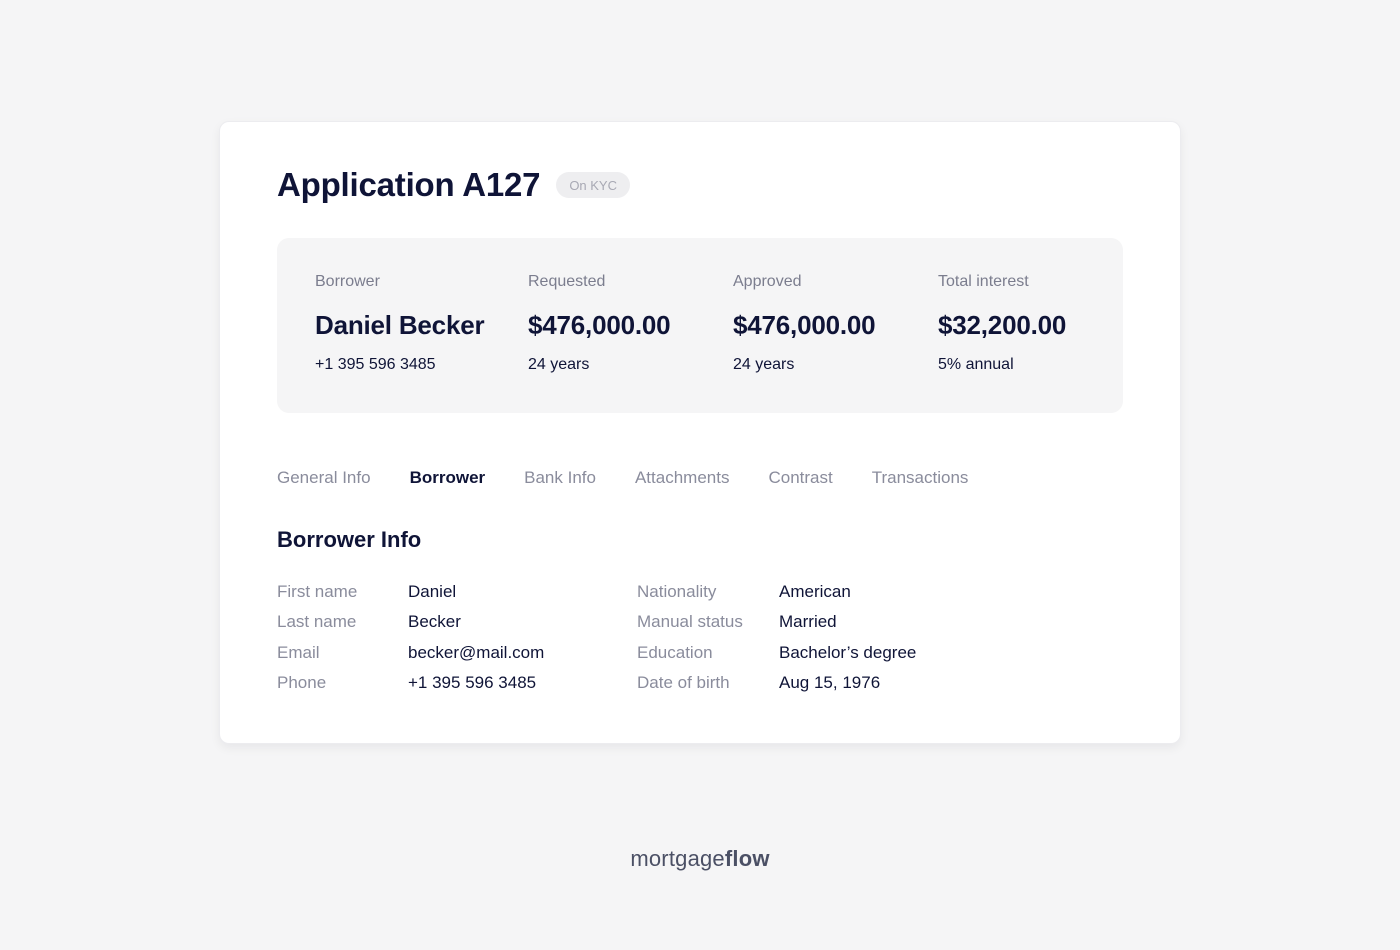 This screenshot has width=1400, height=950. I want to click on brand-logo: mortgageflow, so click(700, 859).